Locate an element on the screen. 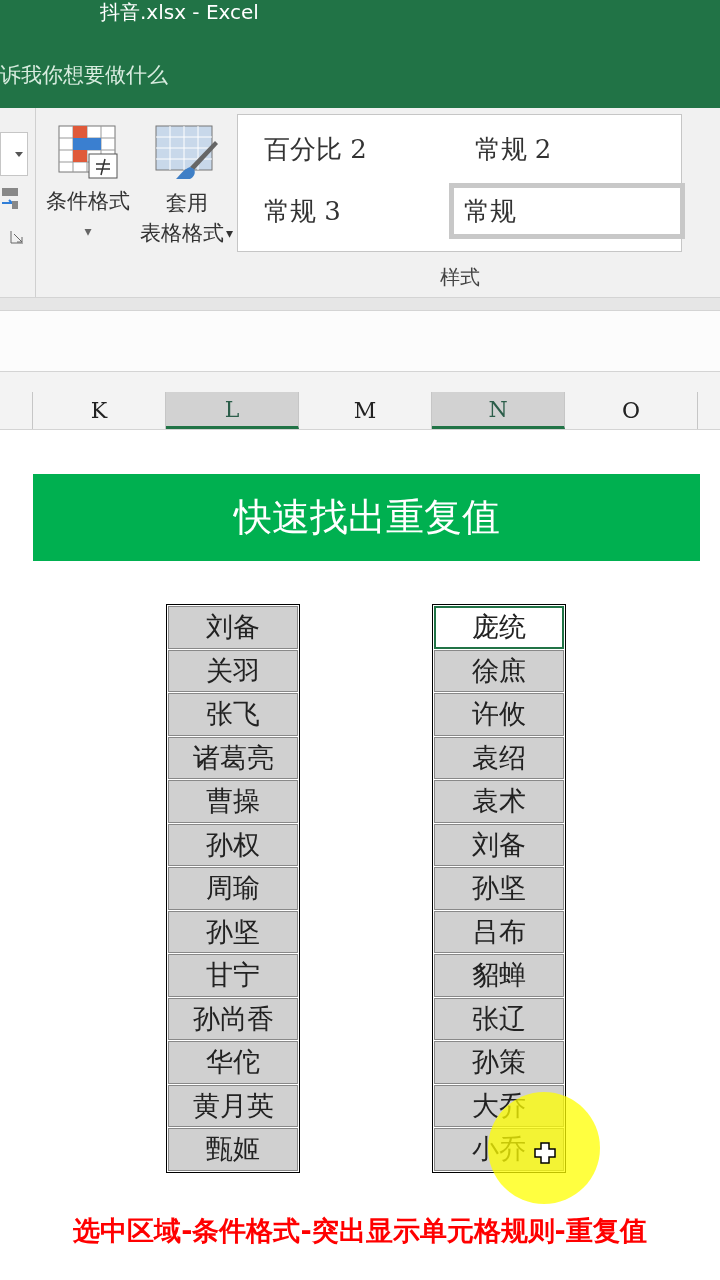 The height and width of the screenshot is (1280, 720). title-banner: 快速找出重复值 is located at coordinates (366, 517).